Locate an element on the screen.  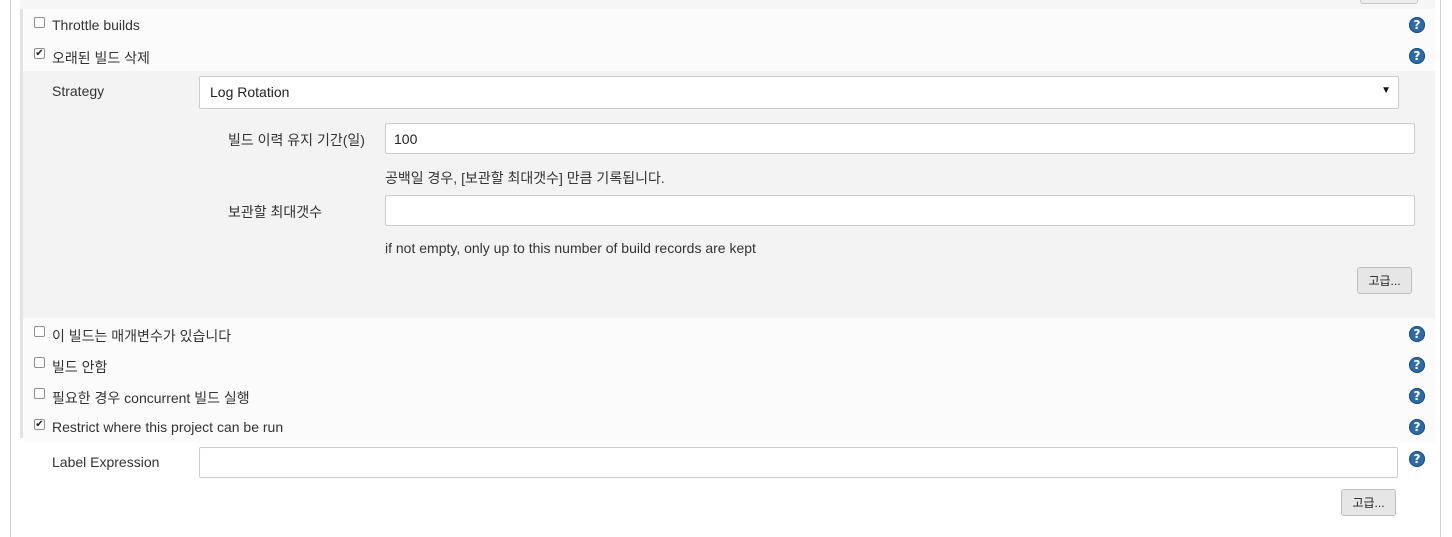
disable-build-checkbox is located at coordinates (39, 362).